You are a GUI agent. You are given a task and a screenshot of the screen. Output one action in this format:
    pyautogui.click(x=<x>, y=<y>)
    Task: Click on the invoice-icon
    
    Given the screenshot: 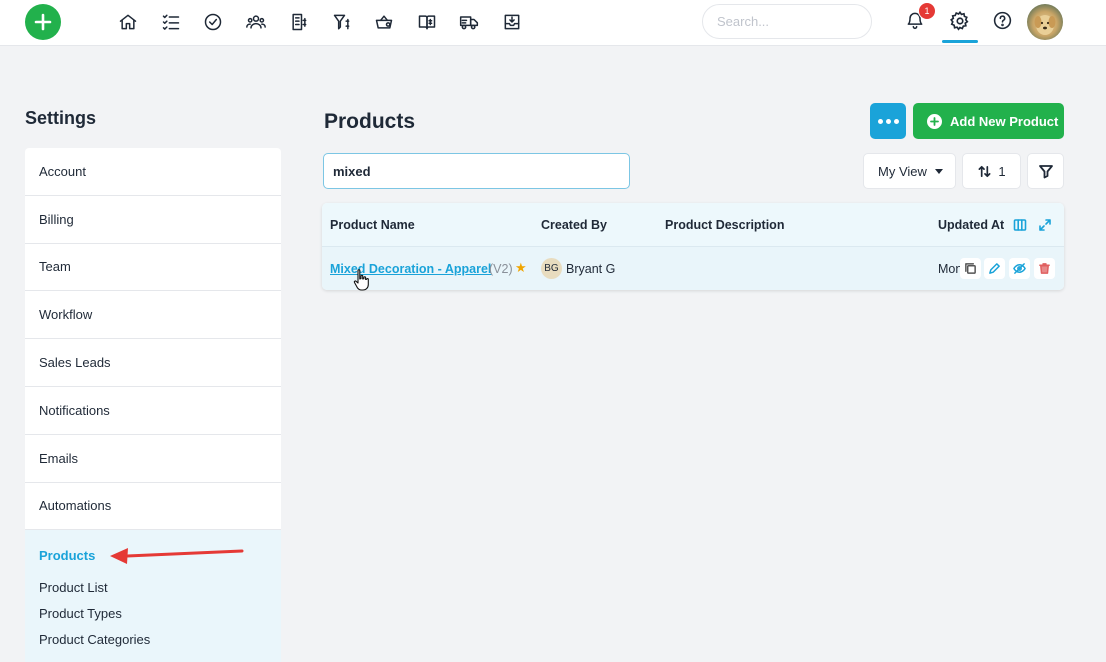 What is the action you would take?
    pyautogui.click(x=299, y=22)
    